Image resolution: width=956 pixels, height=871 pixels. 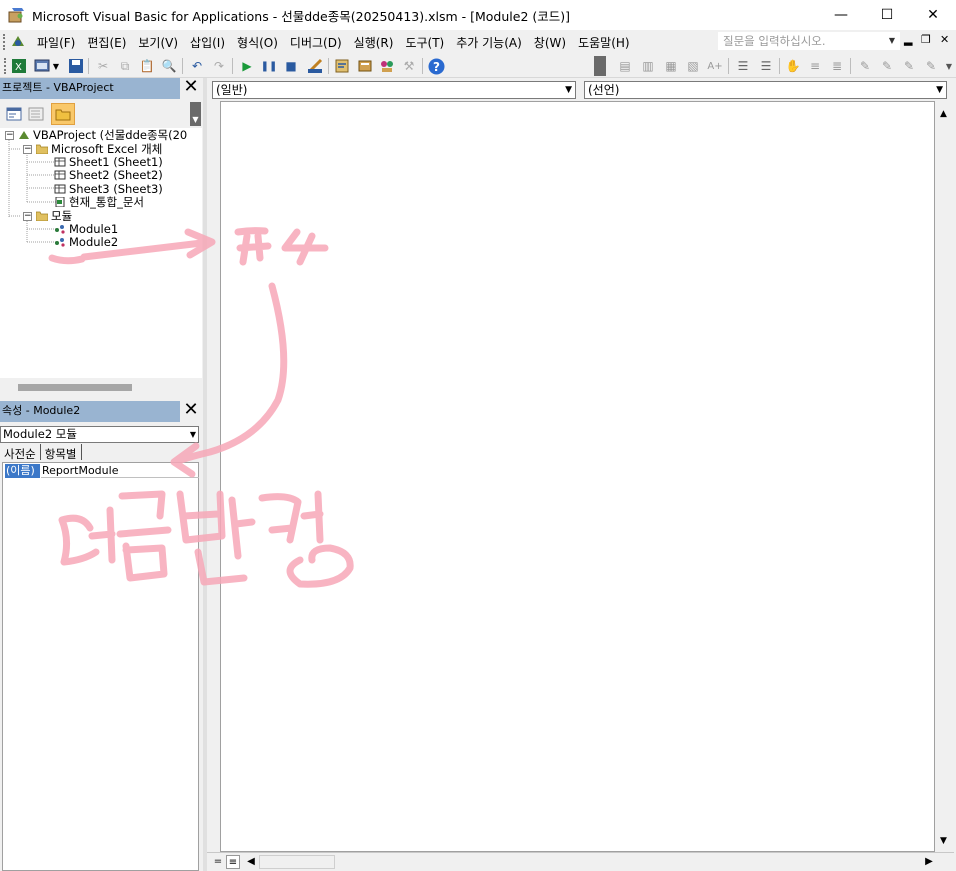 I want to click on scroll-up-icon: ▲, so click(x=943, y=114).